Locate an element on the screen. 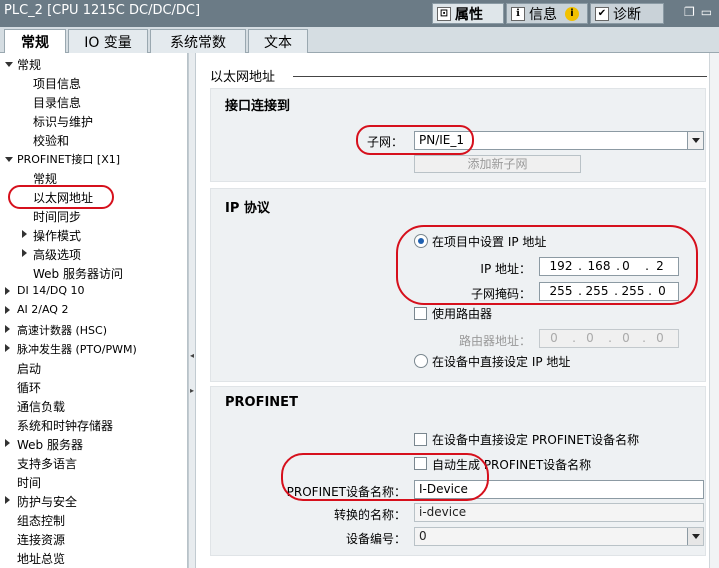 This screenshot has width=719, height=568. tree-item-catalog-info: 目录信息 is located at coordinates (57, 102).